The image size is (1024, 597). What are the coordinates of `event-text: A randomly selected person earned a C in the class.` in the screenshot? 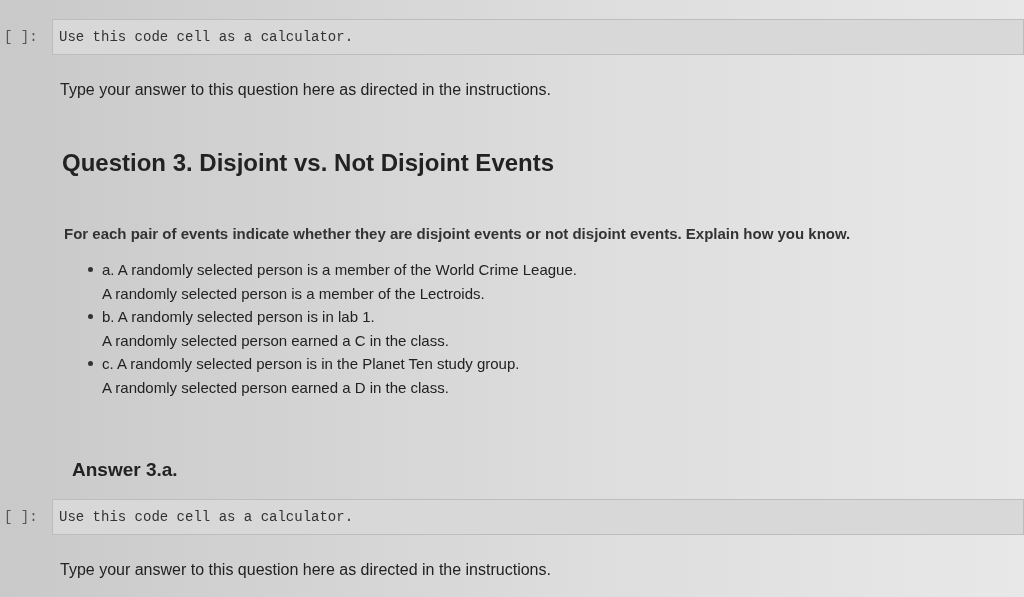 It's located at (275, 340).